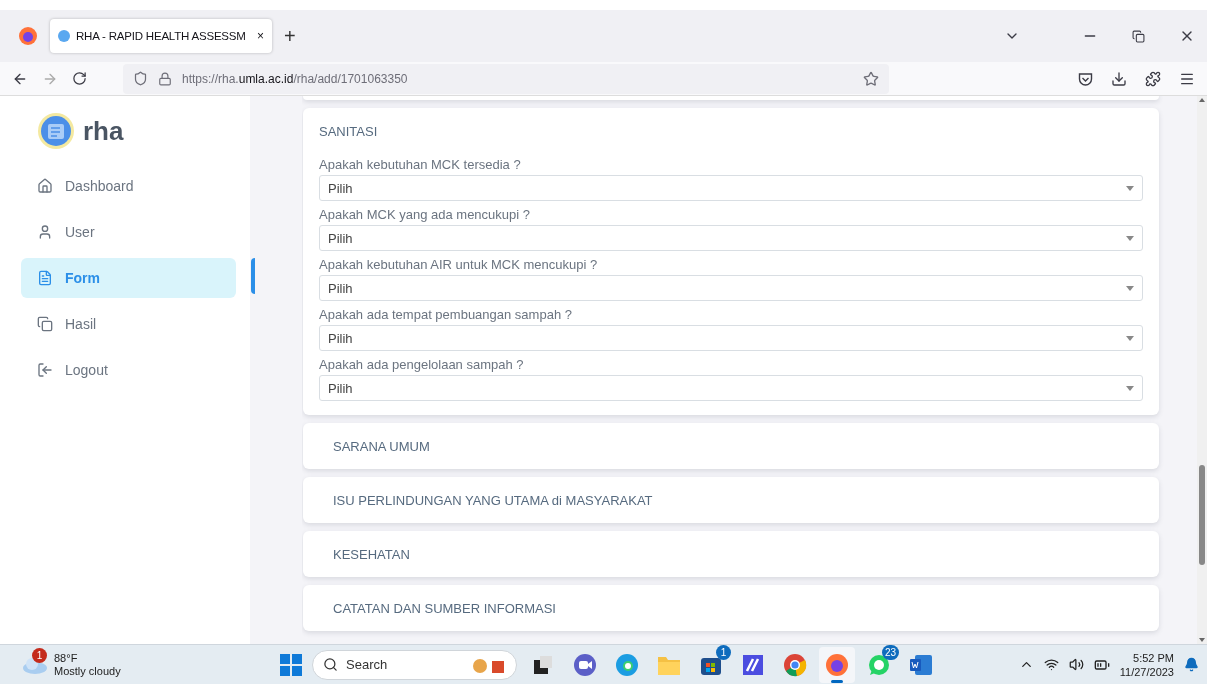 The width and height of the screenshot is (1207, 684). What do you see at coordinates (1138, 36) in the screenshot?
I see `restore-icon` at bounding box center [1138, 36].